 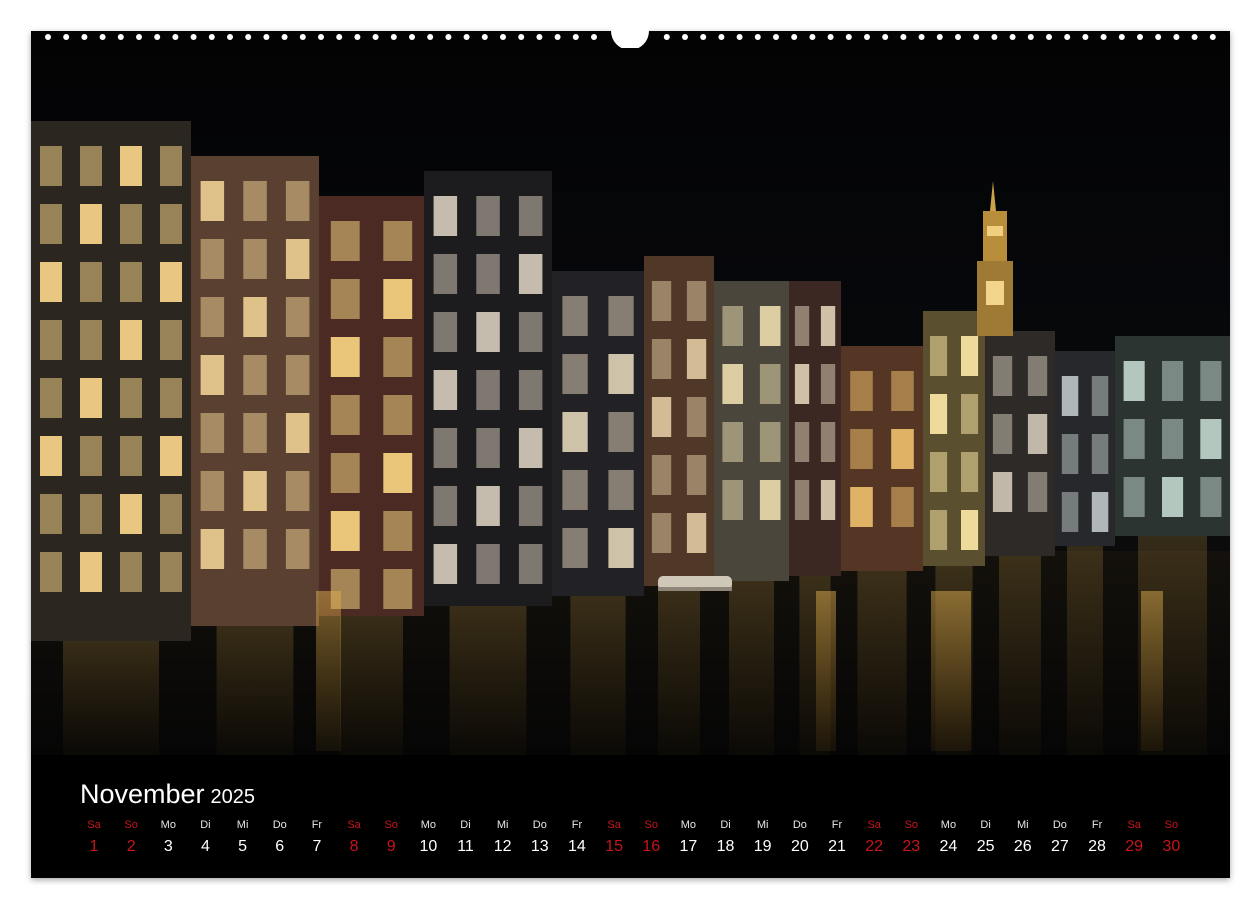 What do you see at coordinates (391, 846) in the screenshot?
I see `day-number: 9` at bounding box center [391, 846].